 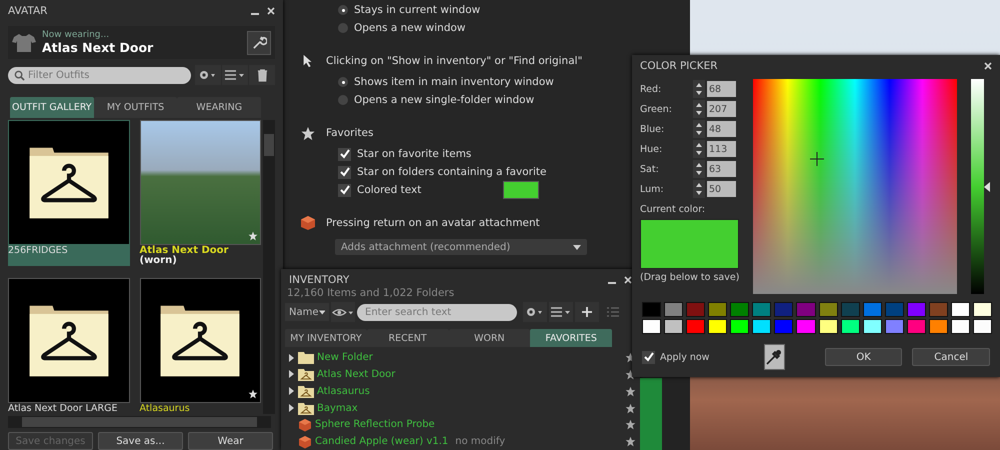 I want to click on trash-button, so click(x=262, y=75).